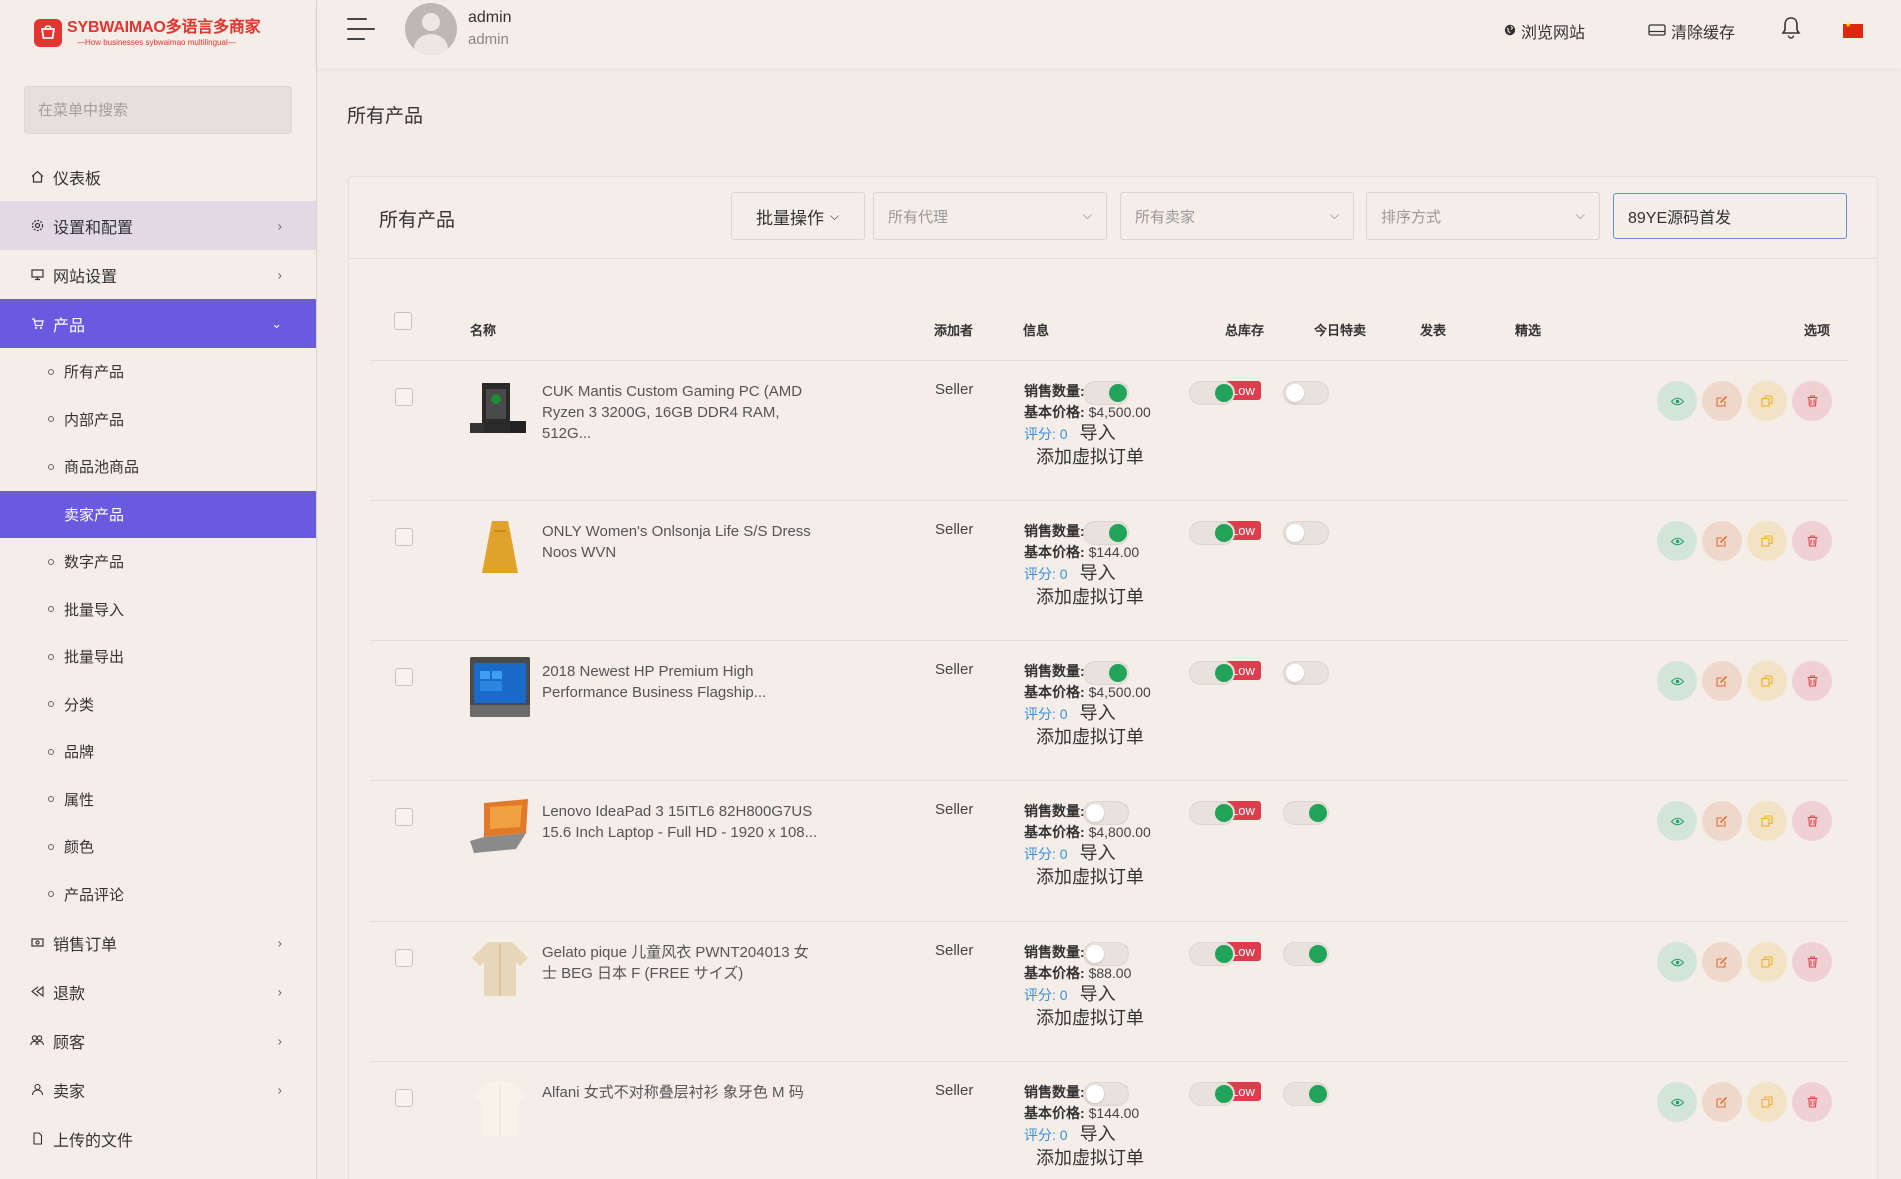  What do you see at coordinates (1244, 329) in the screenshot?
I see `column-header-stock: 总库存` at bounding box center [1244, 329].